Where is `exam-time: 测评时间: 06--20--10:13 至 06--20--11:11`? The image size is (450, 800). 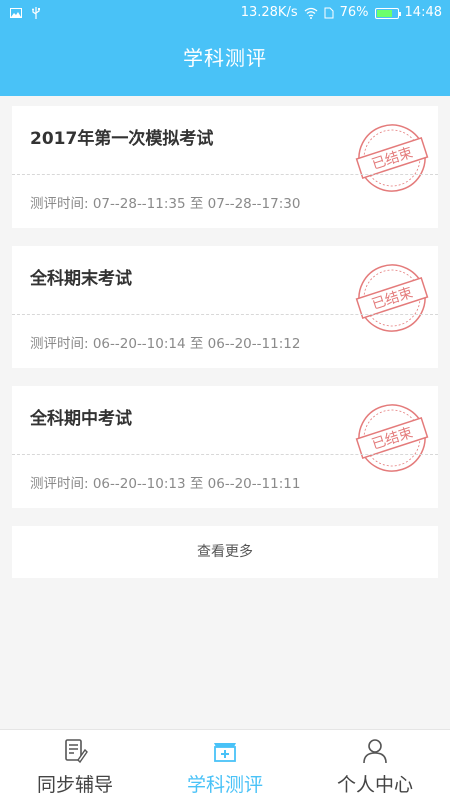 exam-time: 测评时间: 06--20--10:13 至 06--20--11:11 is located at coordinates (165, 484).